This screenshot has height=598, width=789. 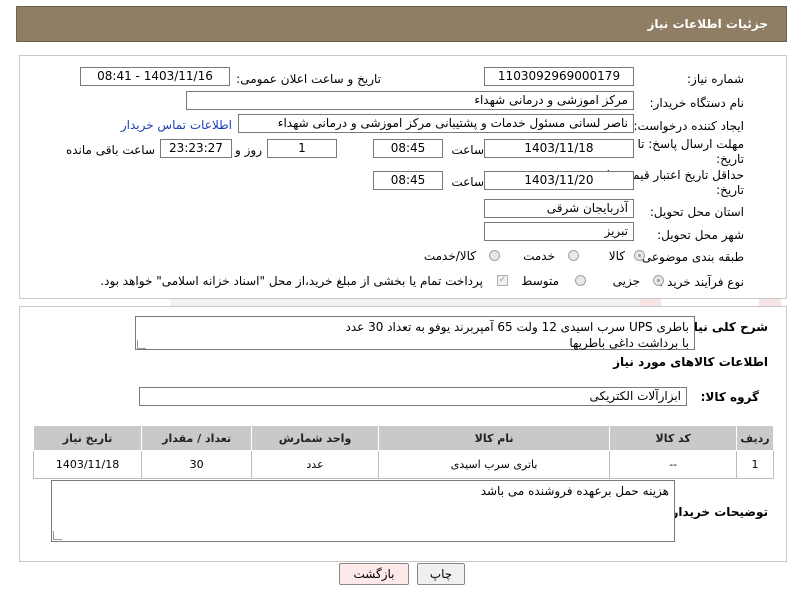 What do you see at coordinates (700, 235) in the screenshot?
I see `city-label: شهر محل تحویل:` at bounding box center [700, 235].